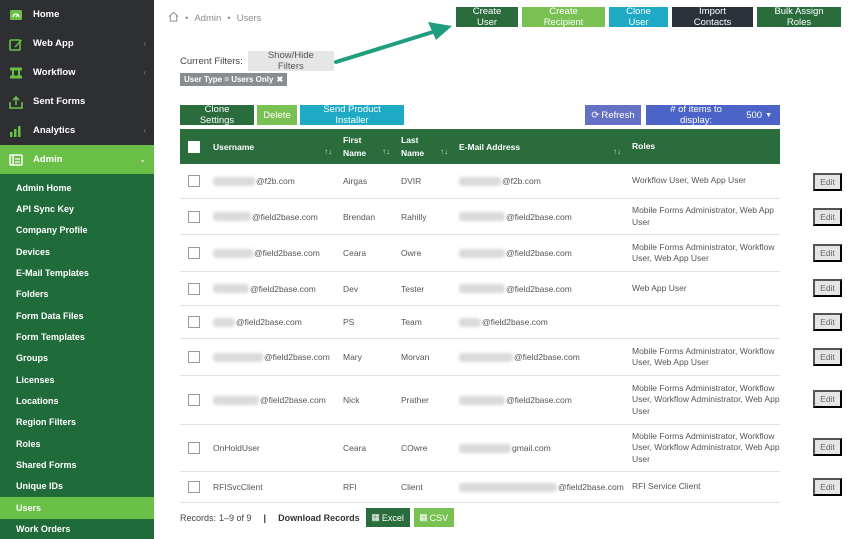 The width and height of the screenshot is (850, 539). Describe the element at coordinates (77, 208) in the screenshot. I see `sidebar-item-api-sync-key: API Sync Key` at that location.